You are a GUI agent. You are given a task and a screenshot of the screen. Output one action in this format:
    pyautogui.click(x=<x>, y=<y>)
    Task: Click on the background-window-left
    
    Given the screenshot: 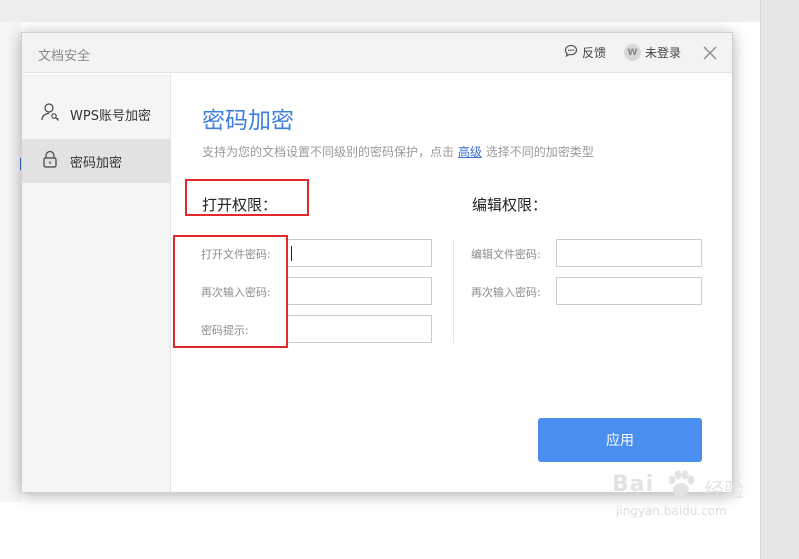 What is the action you would take?
    pyautogui.click(x=10, y=262)
    